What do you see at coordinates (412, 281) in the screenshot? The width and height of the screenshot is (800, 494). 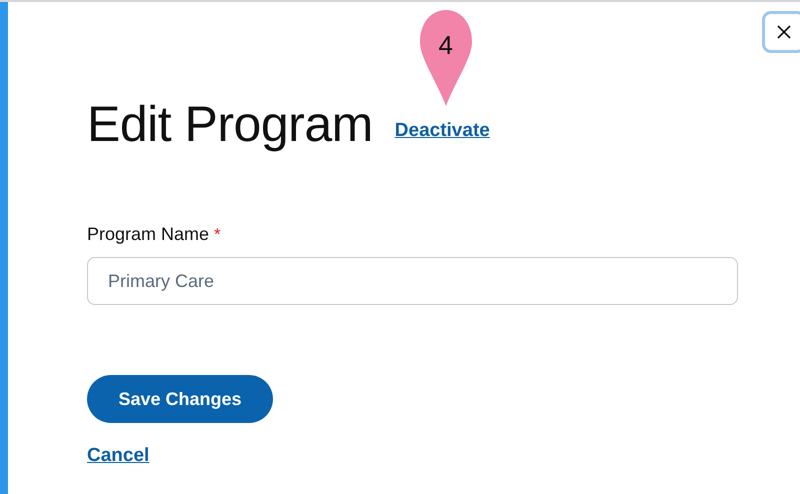 I see `program-name-field: Primary Care` at bounding box center [412, 281].